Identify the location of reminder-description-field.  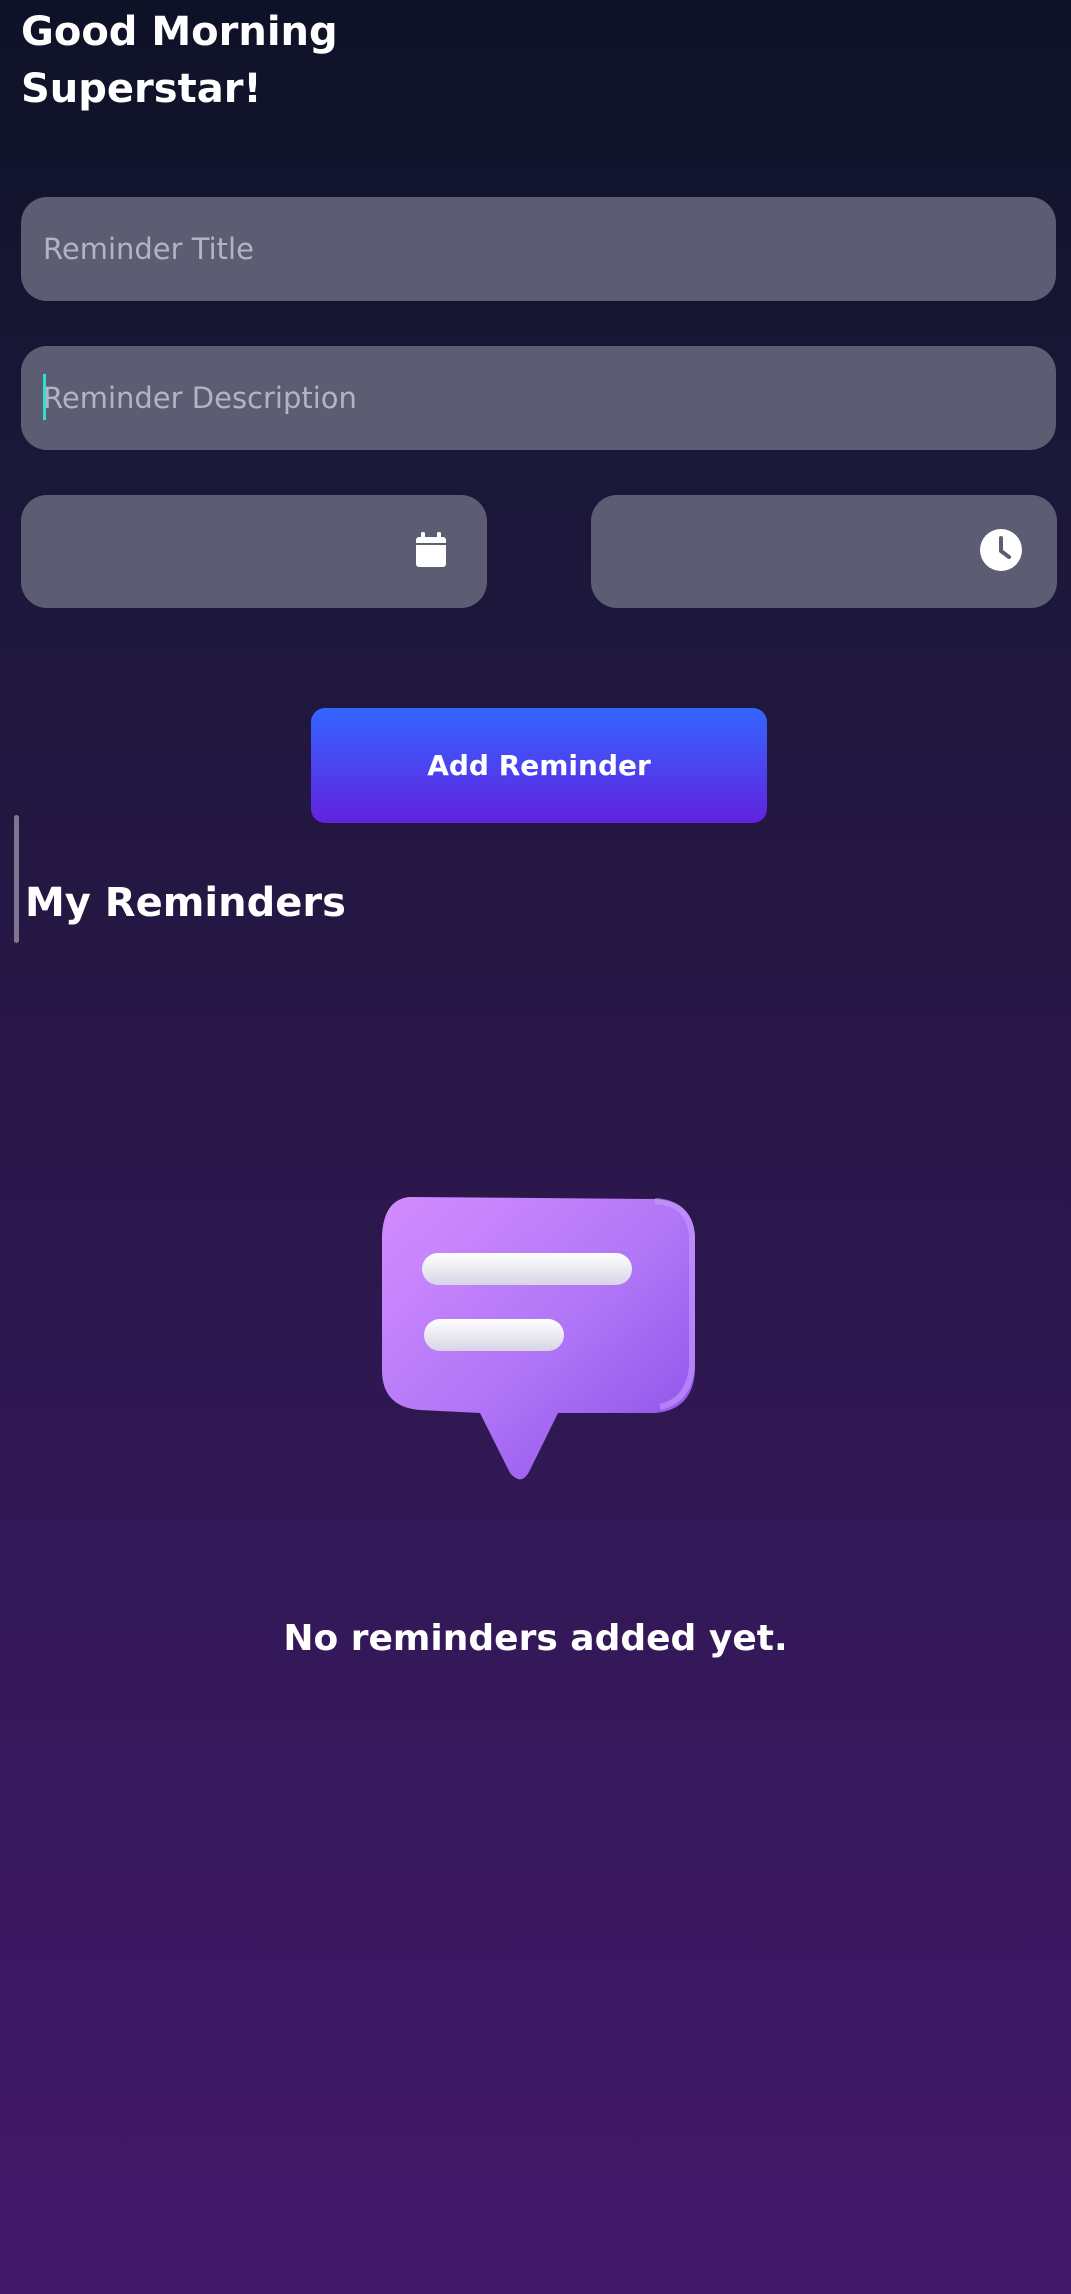
(538, 398).